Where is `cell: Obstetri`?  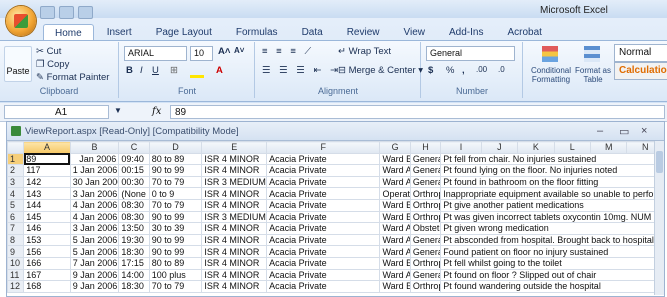 cell: Obstetri is located at coordinates (425, 228).